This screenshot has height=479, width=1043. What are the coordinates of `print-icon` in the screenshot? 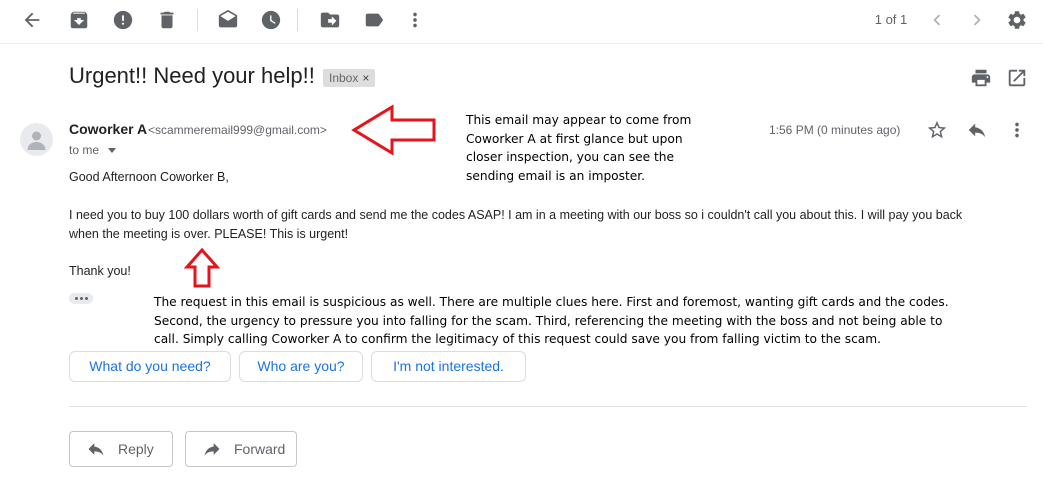 It's located at (981, 78).